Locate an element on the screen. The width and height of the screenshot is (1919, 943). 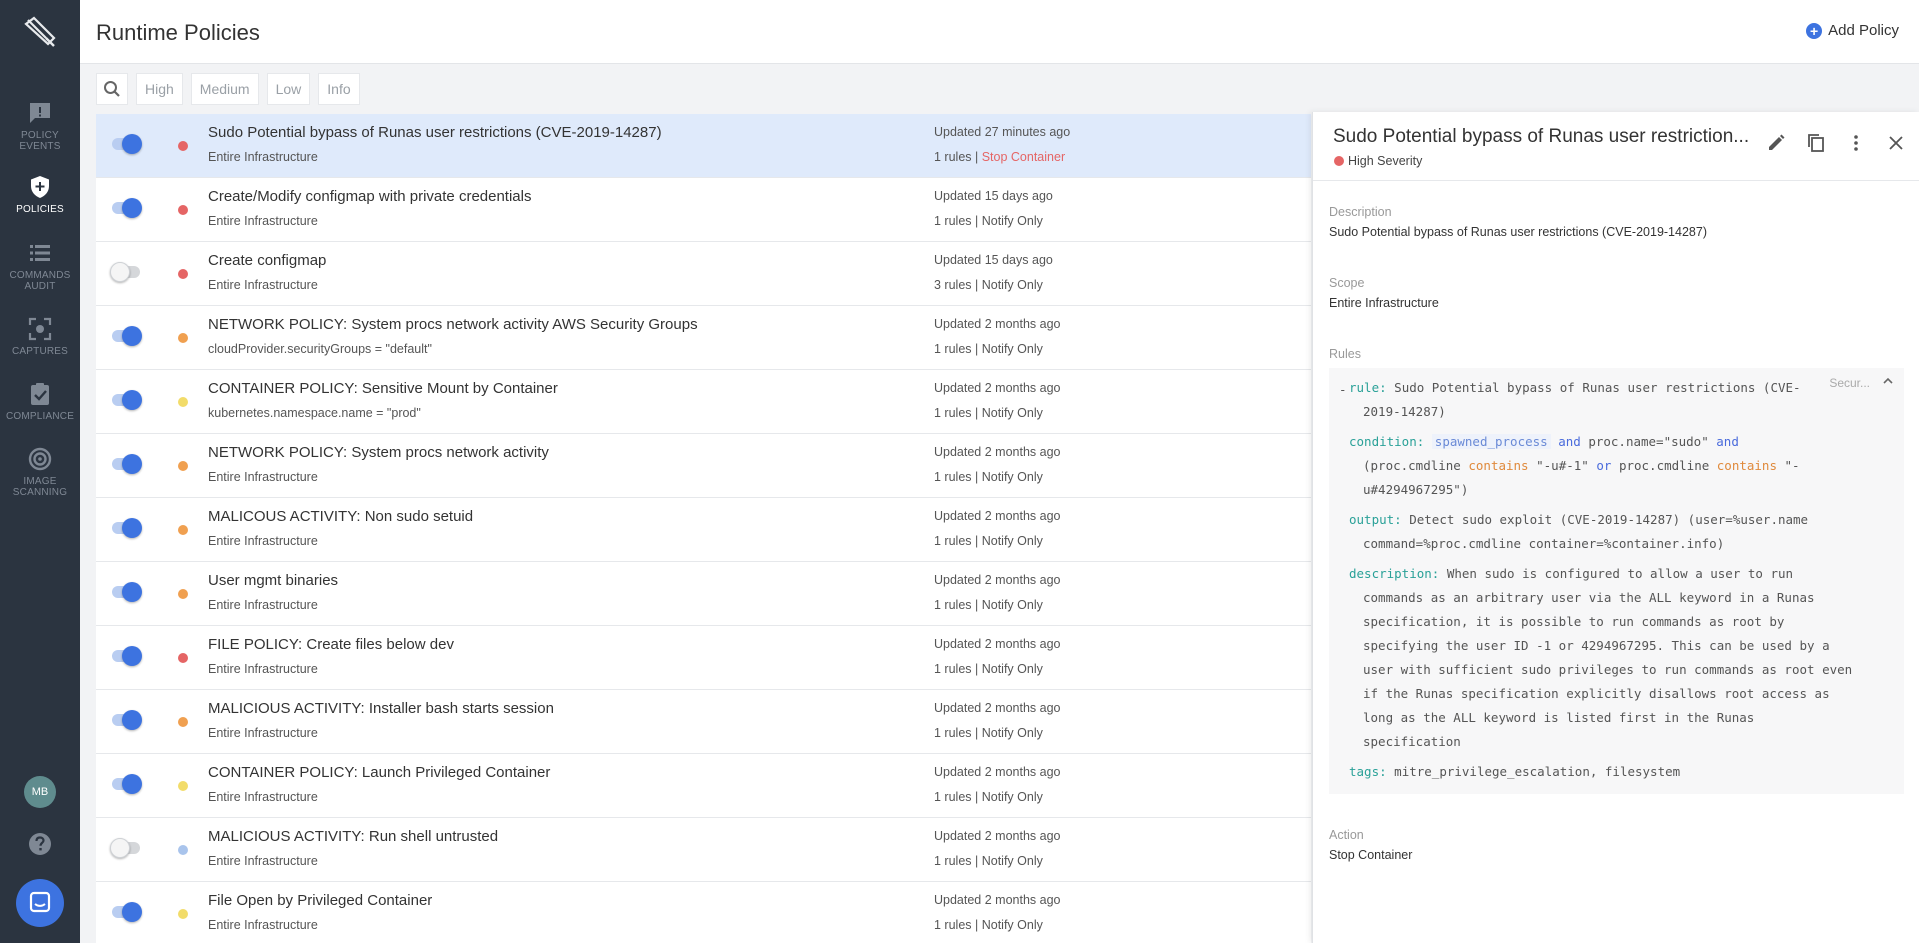
user-avatar: MB is located at coordinates (40, 792).